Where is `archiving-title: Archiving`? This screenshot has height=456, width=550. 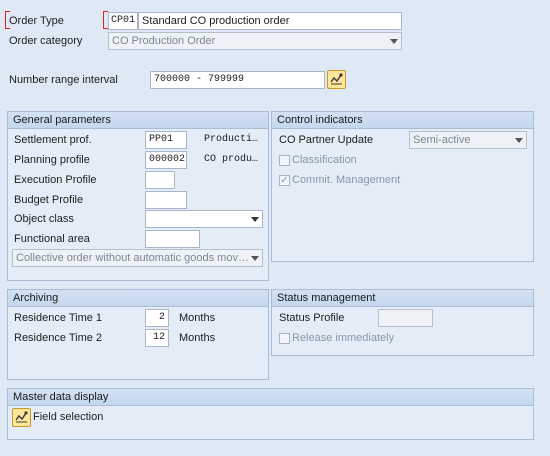
archiving-title: Archiving is located at coordinates (138, 298).